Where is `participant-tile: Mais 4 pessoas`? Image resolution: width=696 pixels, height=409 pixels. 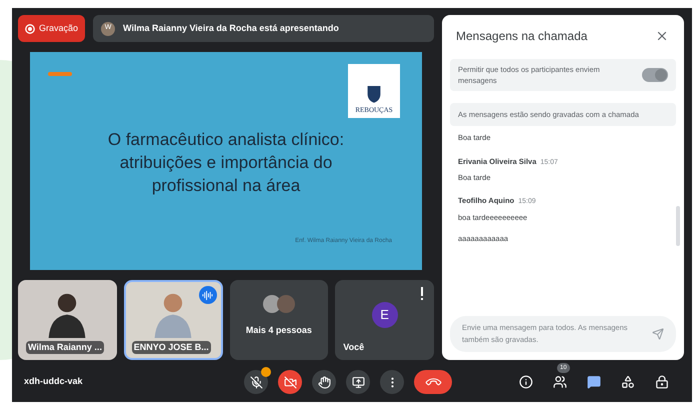 participant-tile: Mais 4 pessoas is located at coordinates (279, 320).